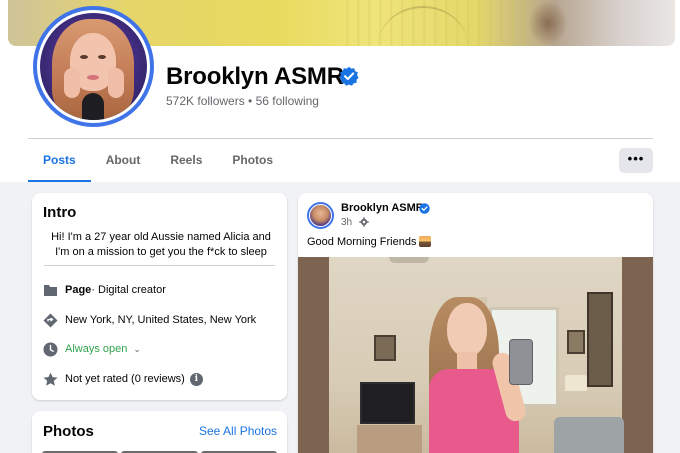 The height and width of the screenshot is (453, 680). I want to click on intro-rating-row: Not yet rated (0 reviews) i, so click(122, 379).